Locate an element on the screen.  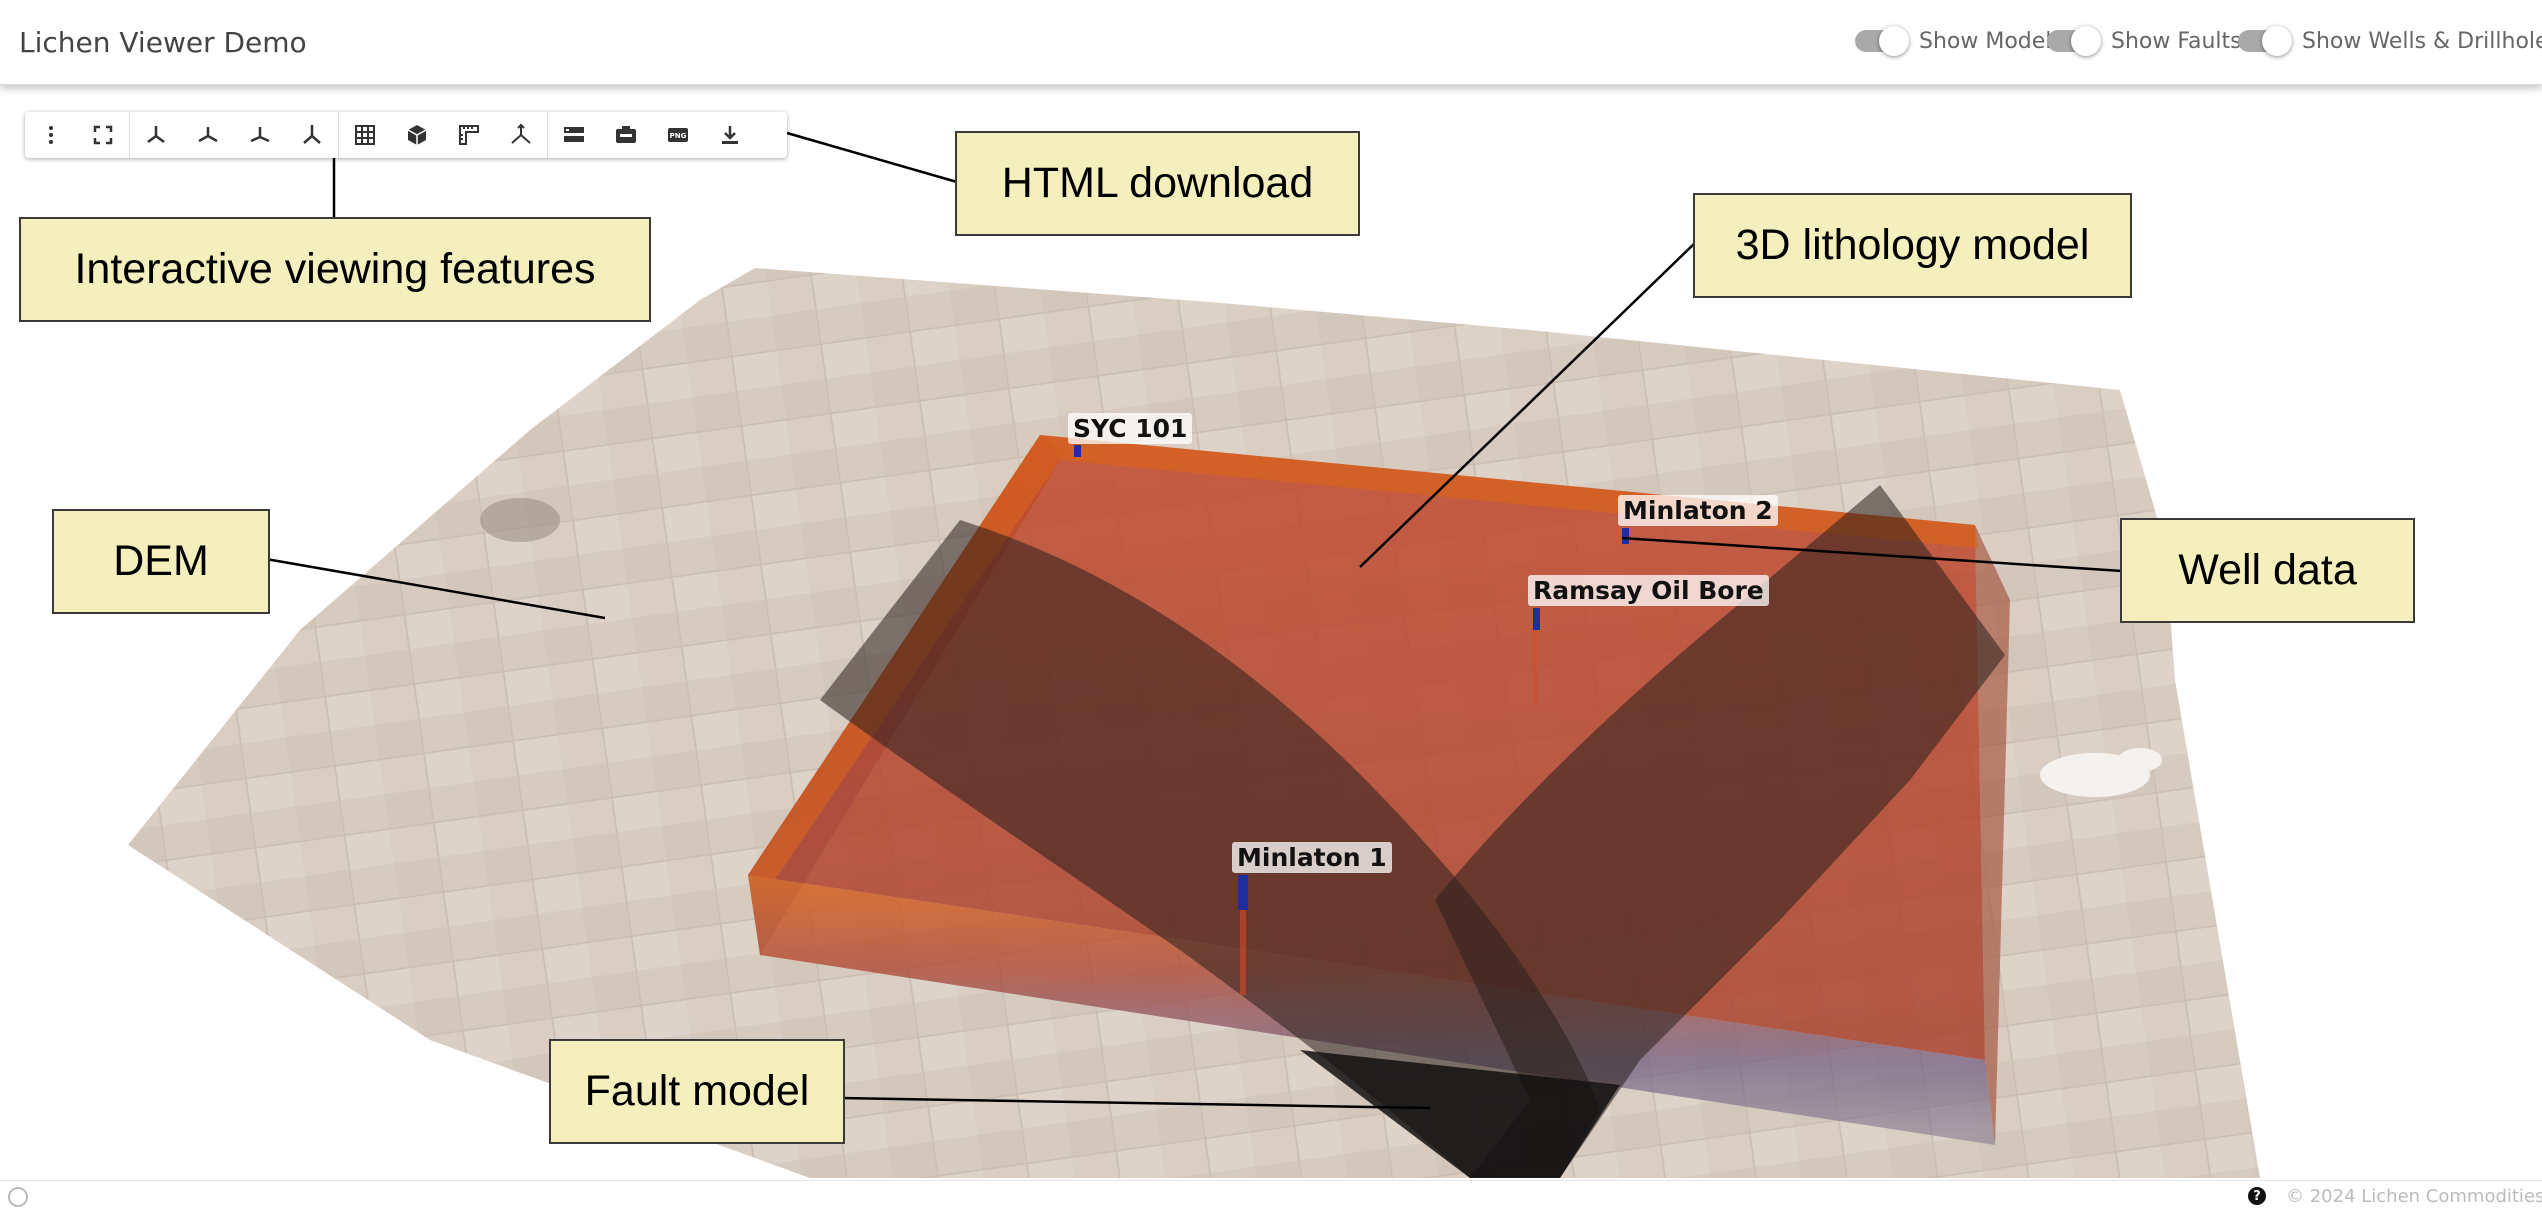
toggle-label: Show Faults is located at coordinates (2176, 41).